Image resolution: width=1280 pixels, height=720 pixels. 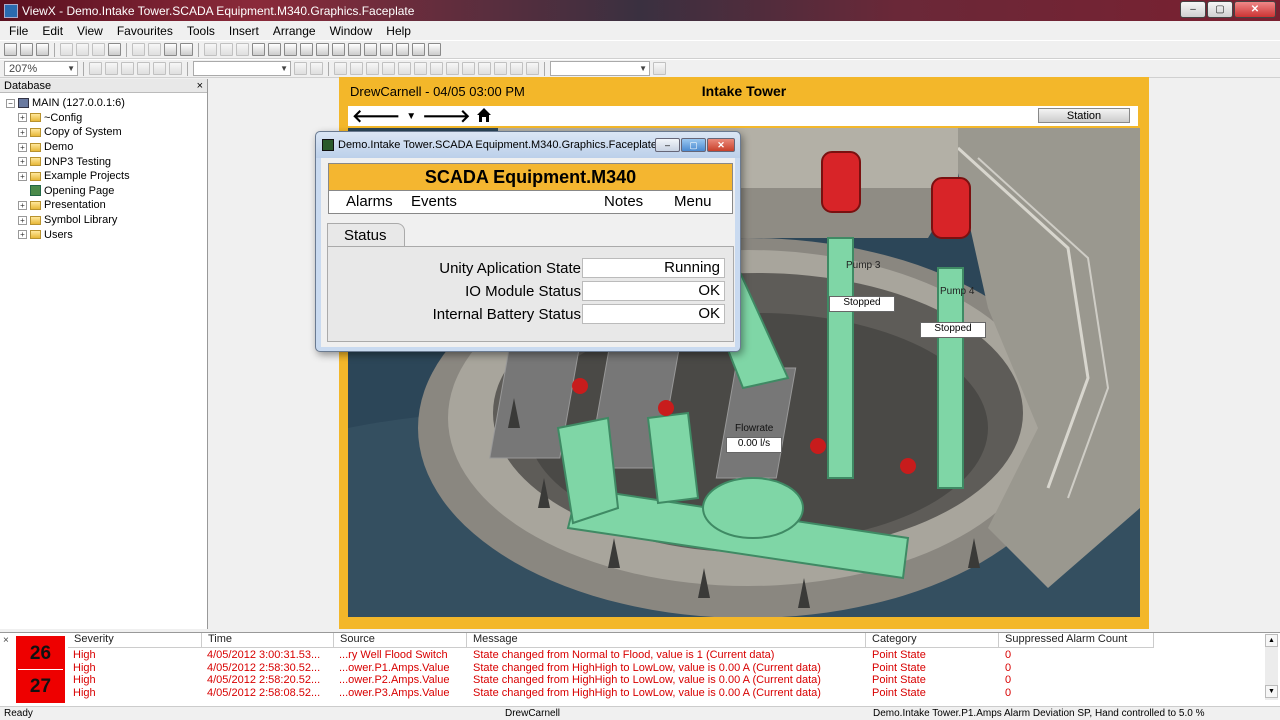 What do you see at coordinates (103, 147) in the screenshot?
I see `tree-item-demo: + Demo` at bounding box center [103, 147].